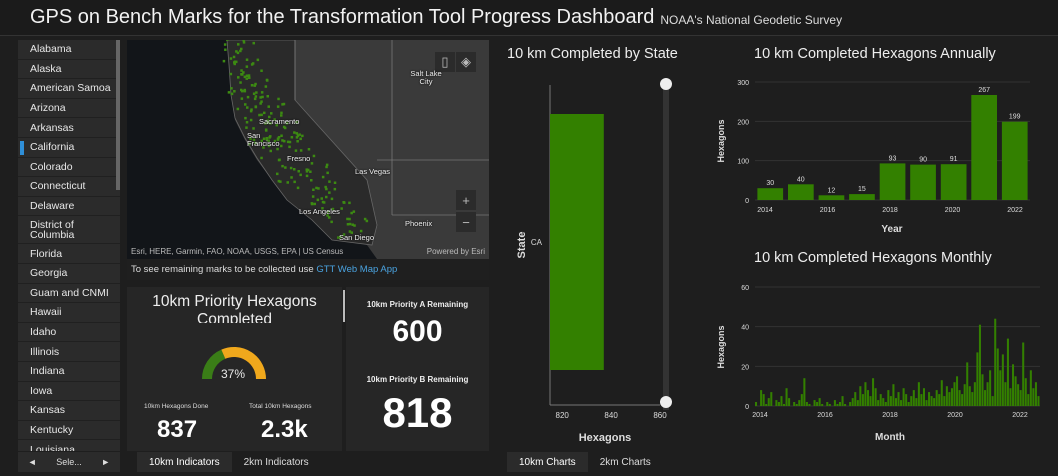 This screenshot has width=1058, height=476. What do you see at coordinates (344, 306) in the screenshot?
I see `divider` at bounding box center [344, 306].